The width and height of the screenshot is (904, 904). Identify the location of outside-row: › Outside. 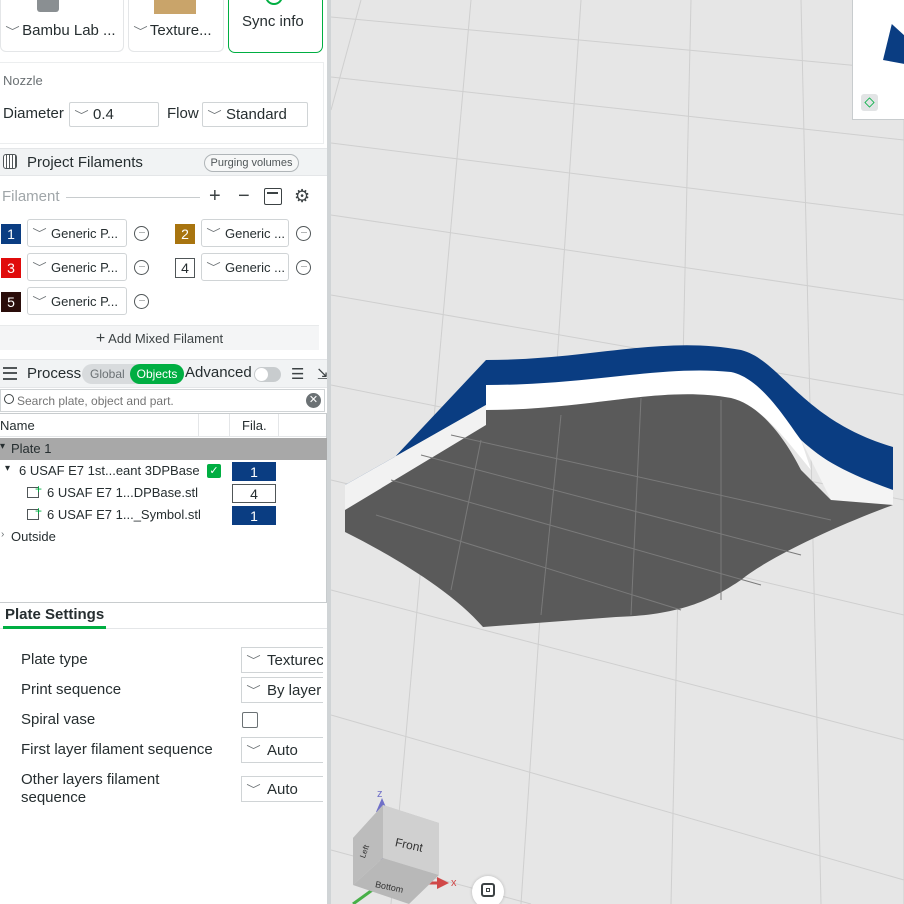
(163, 537).